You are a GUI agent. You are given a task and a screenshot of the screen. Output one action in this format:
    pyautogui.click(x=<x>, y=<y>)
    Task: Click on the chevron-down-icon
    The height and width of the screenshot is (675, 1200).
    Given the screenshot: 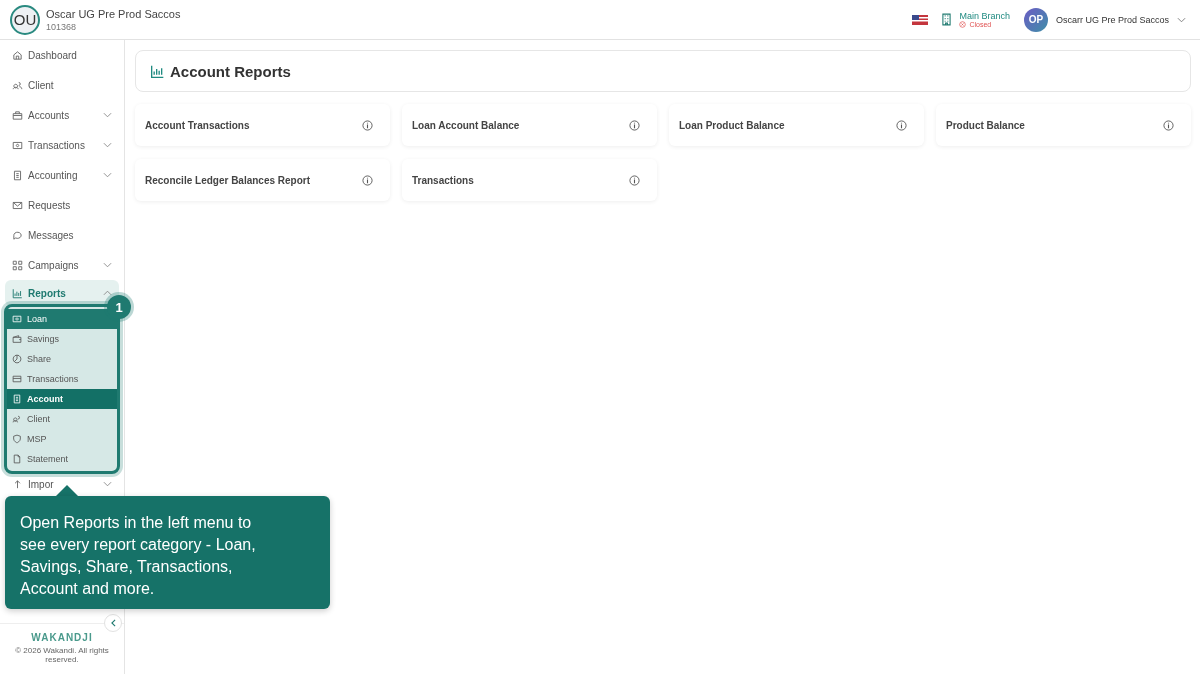 What is the action you would take?
    pyautogui.click(x=1181, y=19)
    